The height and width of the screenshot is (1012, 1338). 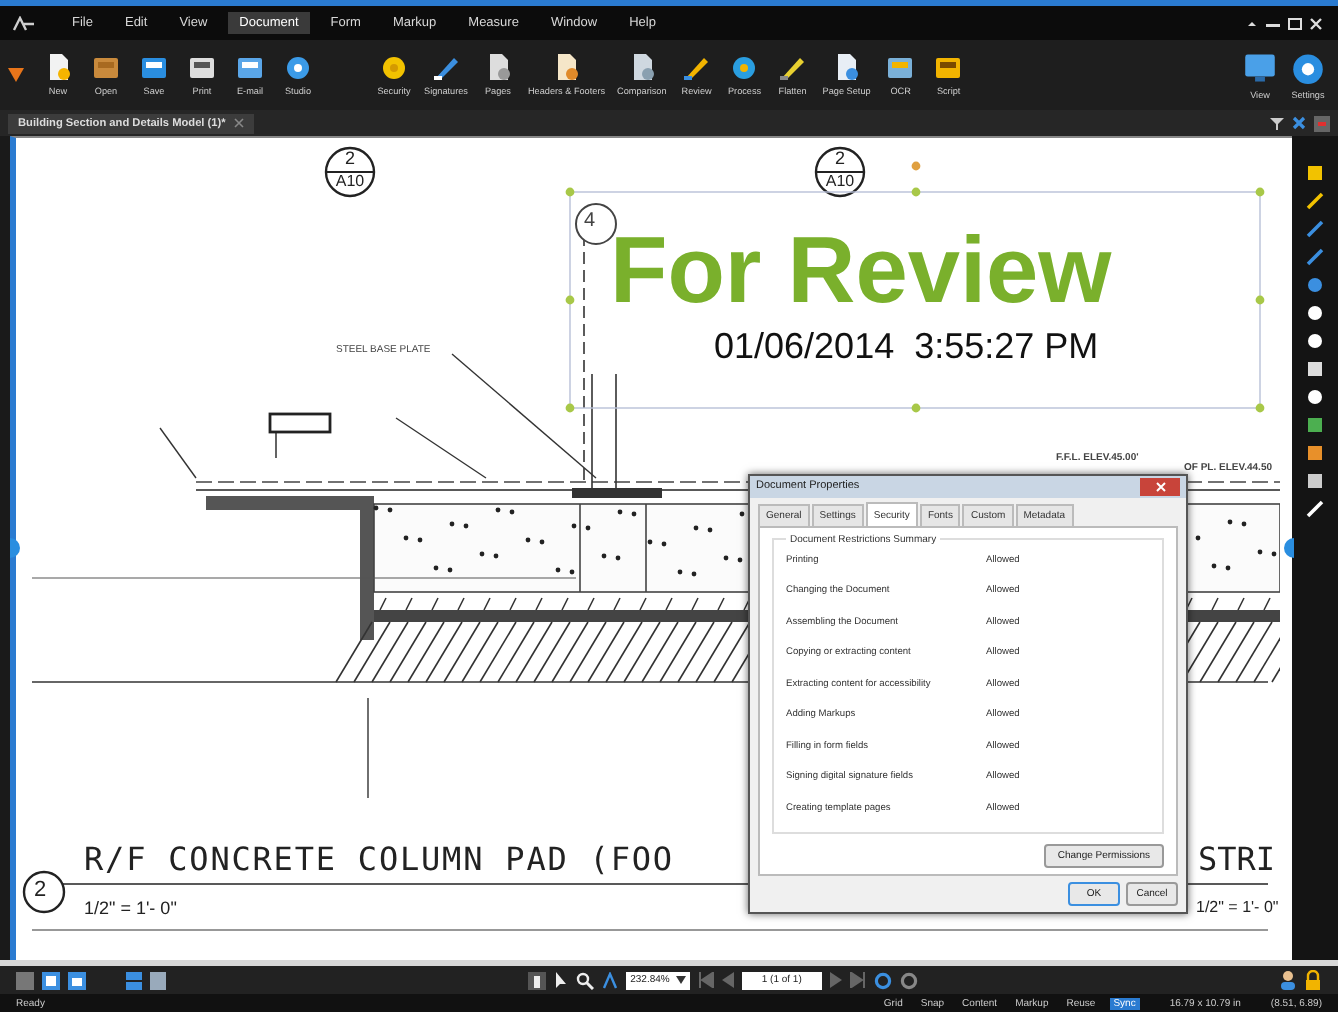 What do you see at coordinates (1315, 313) in the screenshot?
I see `dot-icon` at bounding box center [1315, 313].